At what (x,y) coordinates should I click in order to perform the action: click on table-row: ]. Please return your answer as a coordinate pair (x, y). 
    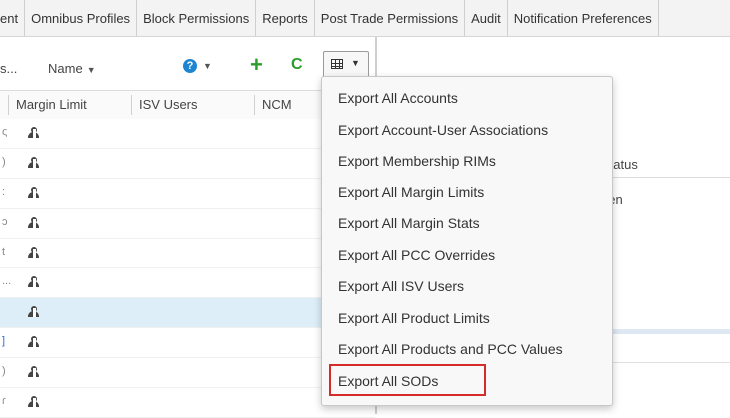
    Looking at the image, I should click on (187, 343).